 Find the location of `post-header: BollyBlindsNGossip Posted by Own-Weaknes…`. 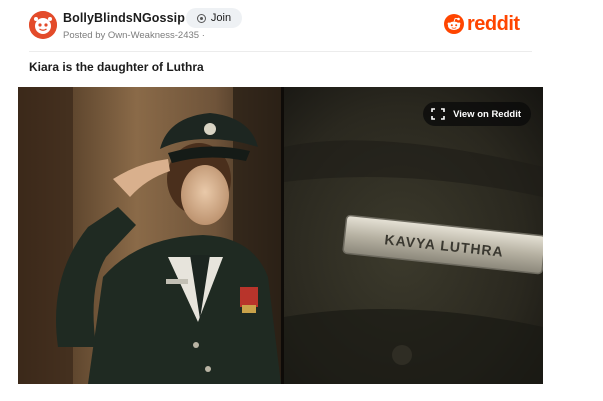

post-header: BollyBlindsNGossip Posted by Own-Weaknes… is located at coordinates (280, 25).